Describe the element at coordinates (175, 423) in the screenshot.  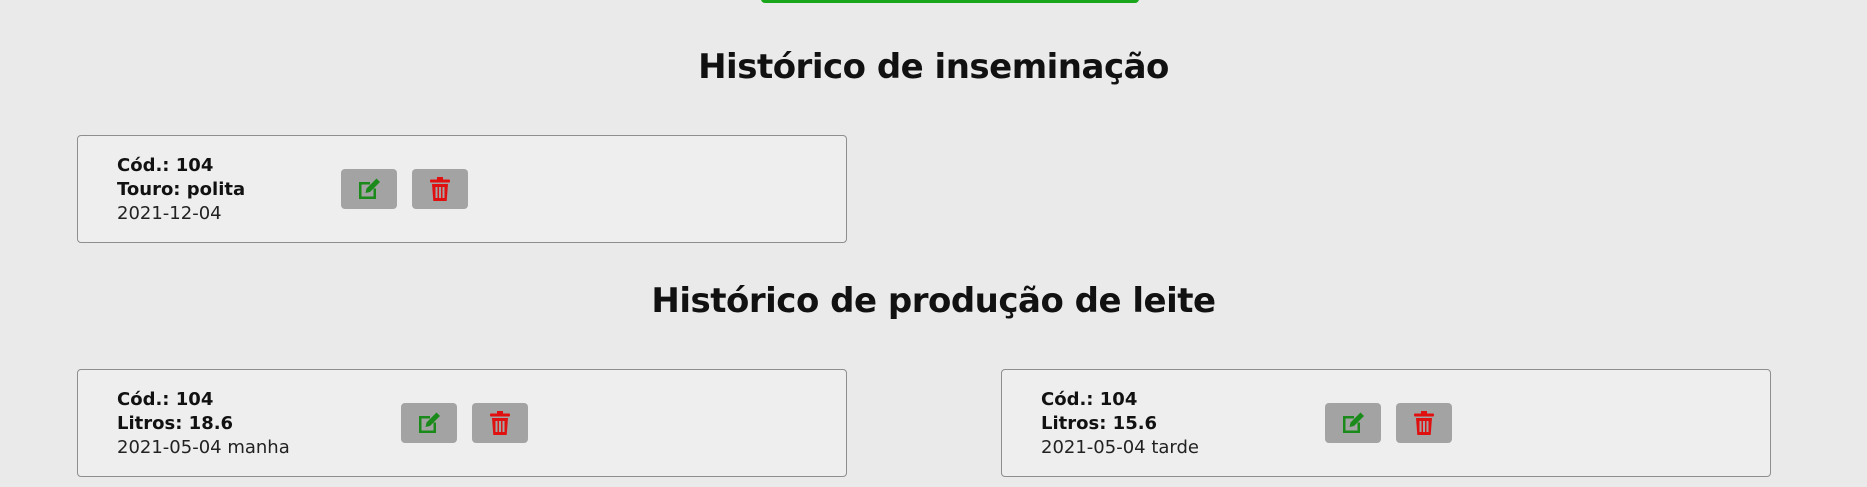
I see `record-liters: Litros: 18.6` at that location.